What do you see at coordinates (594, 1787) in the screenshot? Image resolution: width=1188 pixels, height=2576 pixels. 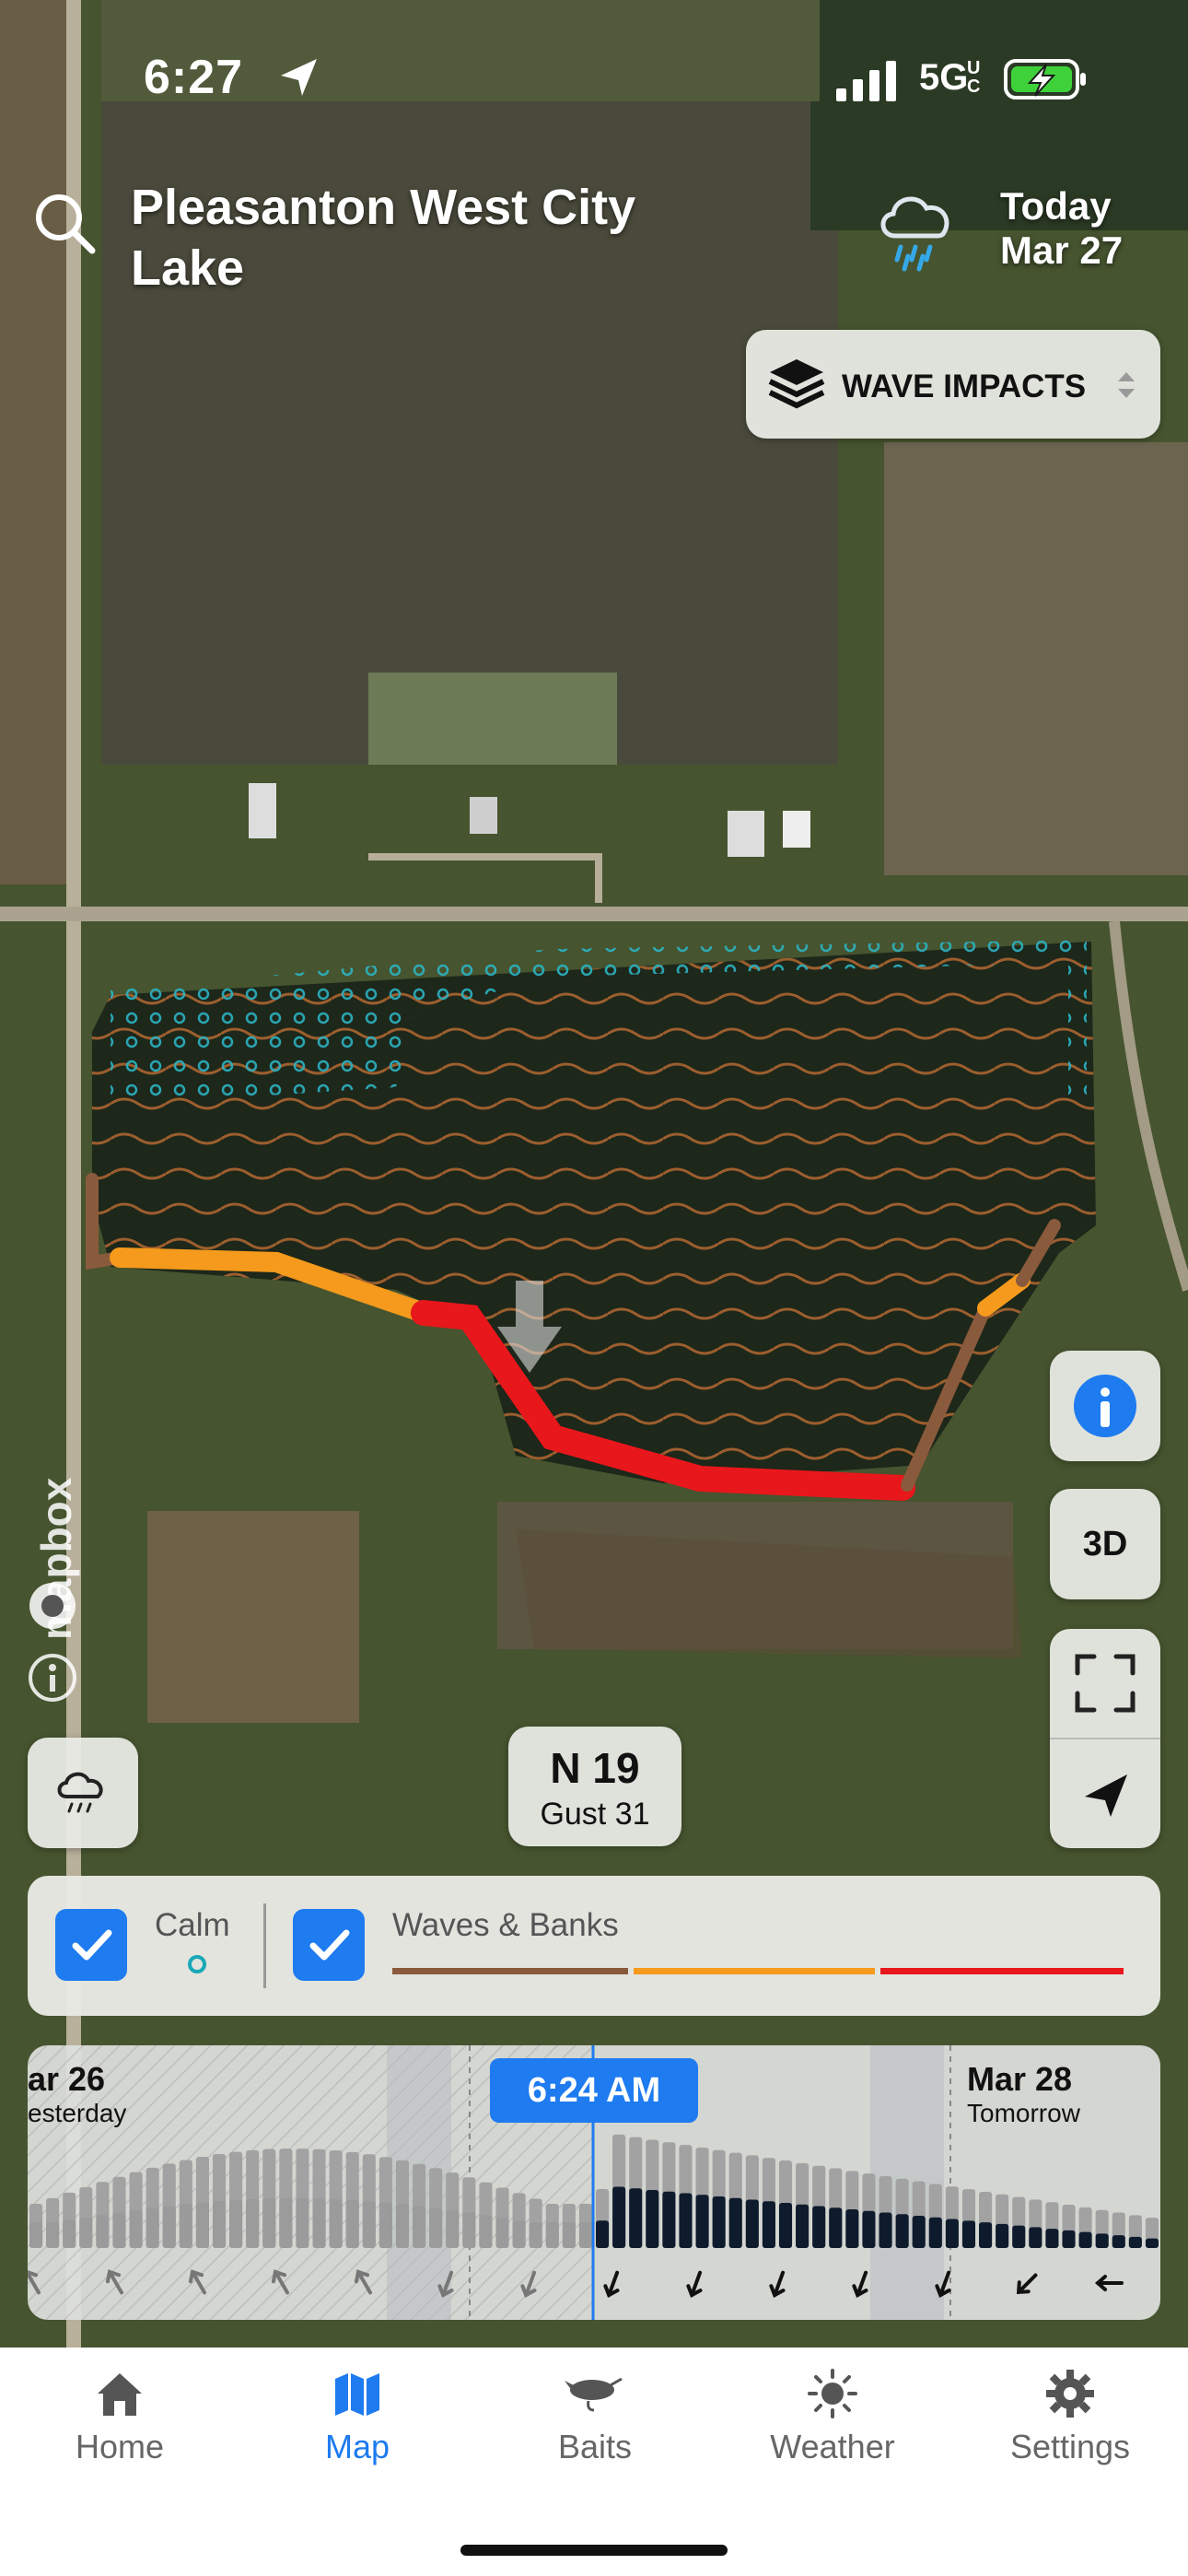 I see `wind-readout: N 19 Gust 31` at bounding box center [594, 1787].